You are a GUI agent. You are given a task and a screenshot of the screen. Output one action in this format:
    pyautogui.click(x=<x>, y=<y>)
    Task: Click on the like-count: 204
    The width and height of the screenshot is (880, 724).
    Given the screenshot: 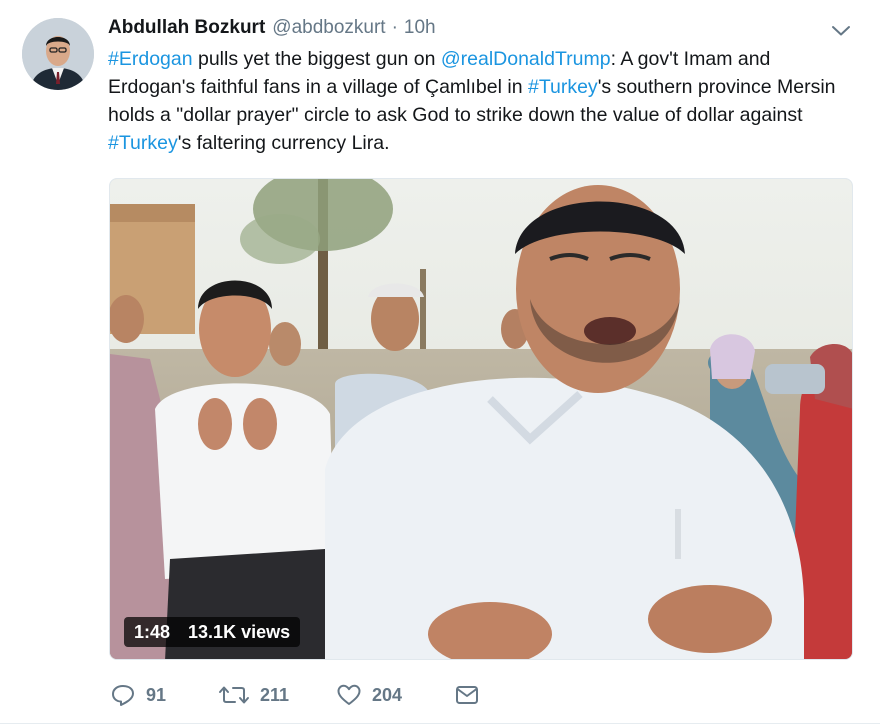 What is the action you would take?
    pyautogui.click(x=387, y=694)
    